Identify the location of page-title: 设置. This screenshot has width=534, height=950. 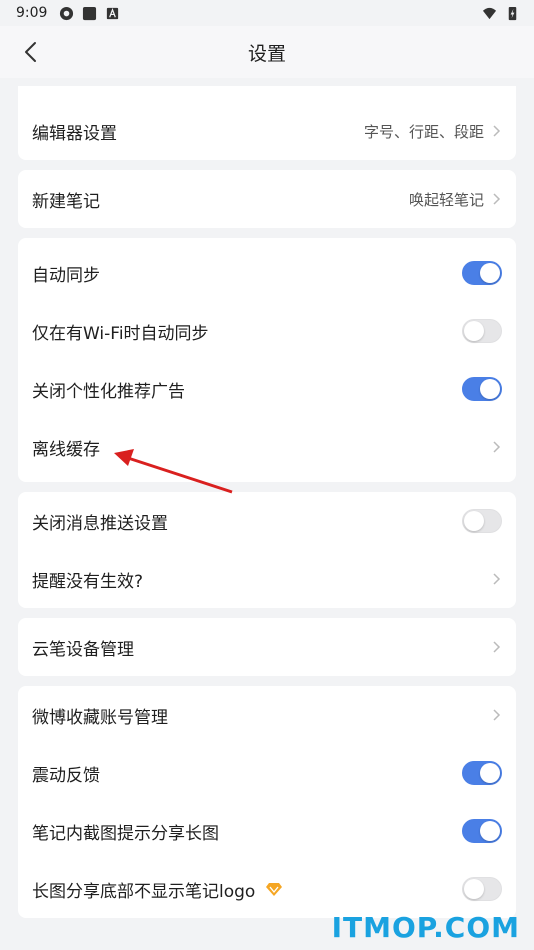
(266, 53).